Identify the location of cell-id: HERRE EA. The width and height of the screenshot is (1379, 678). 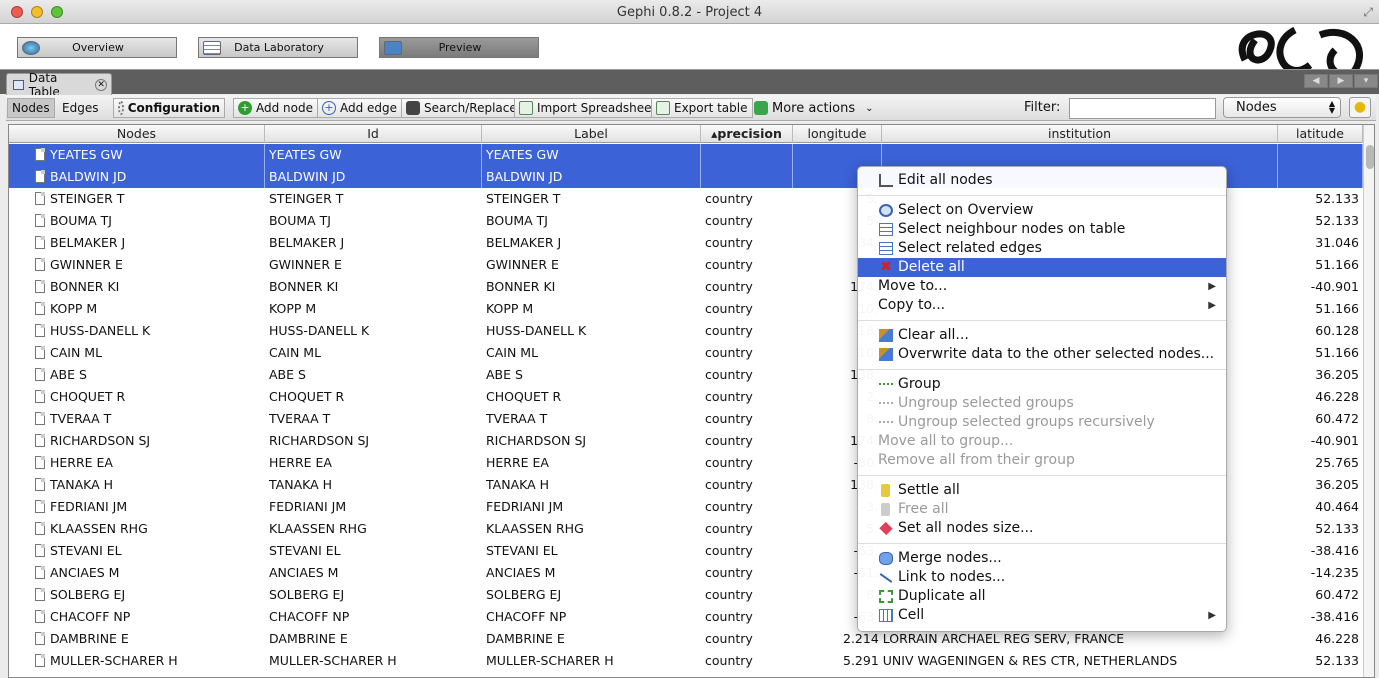
(373, 463).